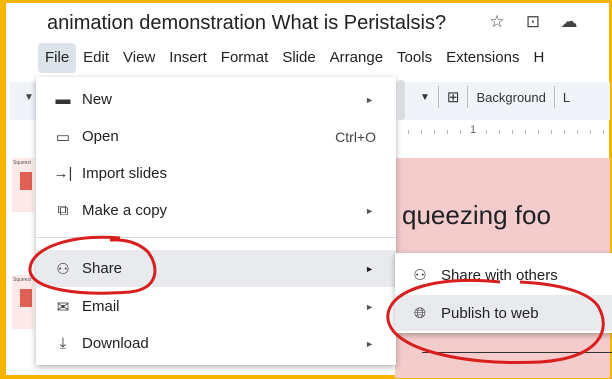 The image size is (612, 379). I want to click on menu-slide: Slide, so click(298, 58).